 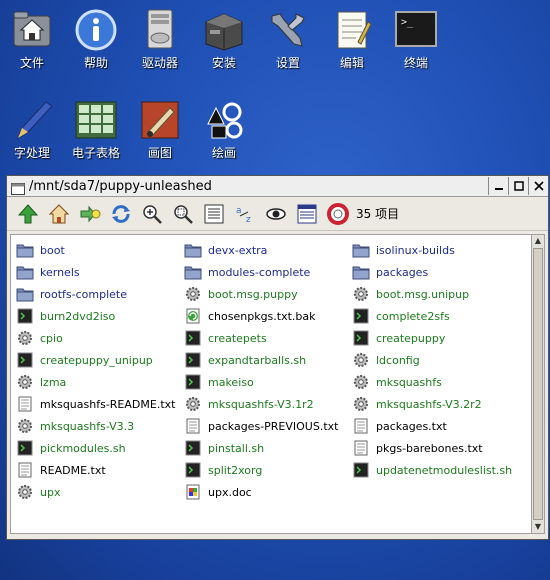 I want to click on desktop-icon-label: 编辑, so click(x=351, y=63).